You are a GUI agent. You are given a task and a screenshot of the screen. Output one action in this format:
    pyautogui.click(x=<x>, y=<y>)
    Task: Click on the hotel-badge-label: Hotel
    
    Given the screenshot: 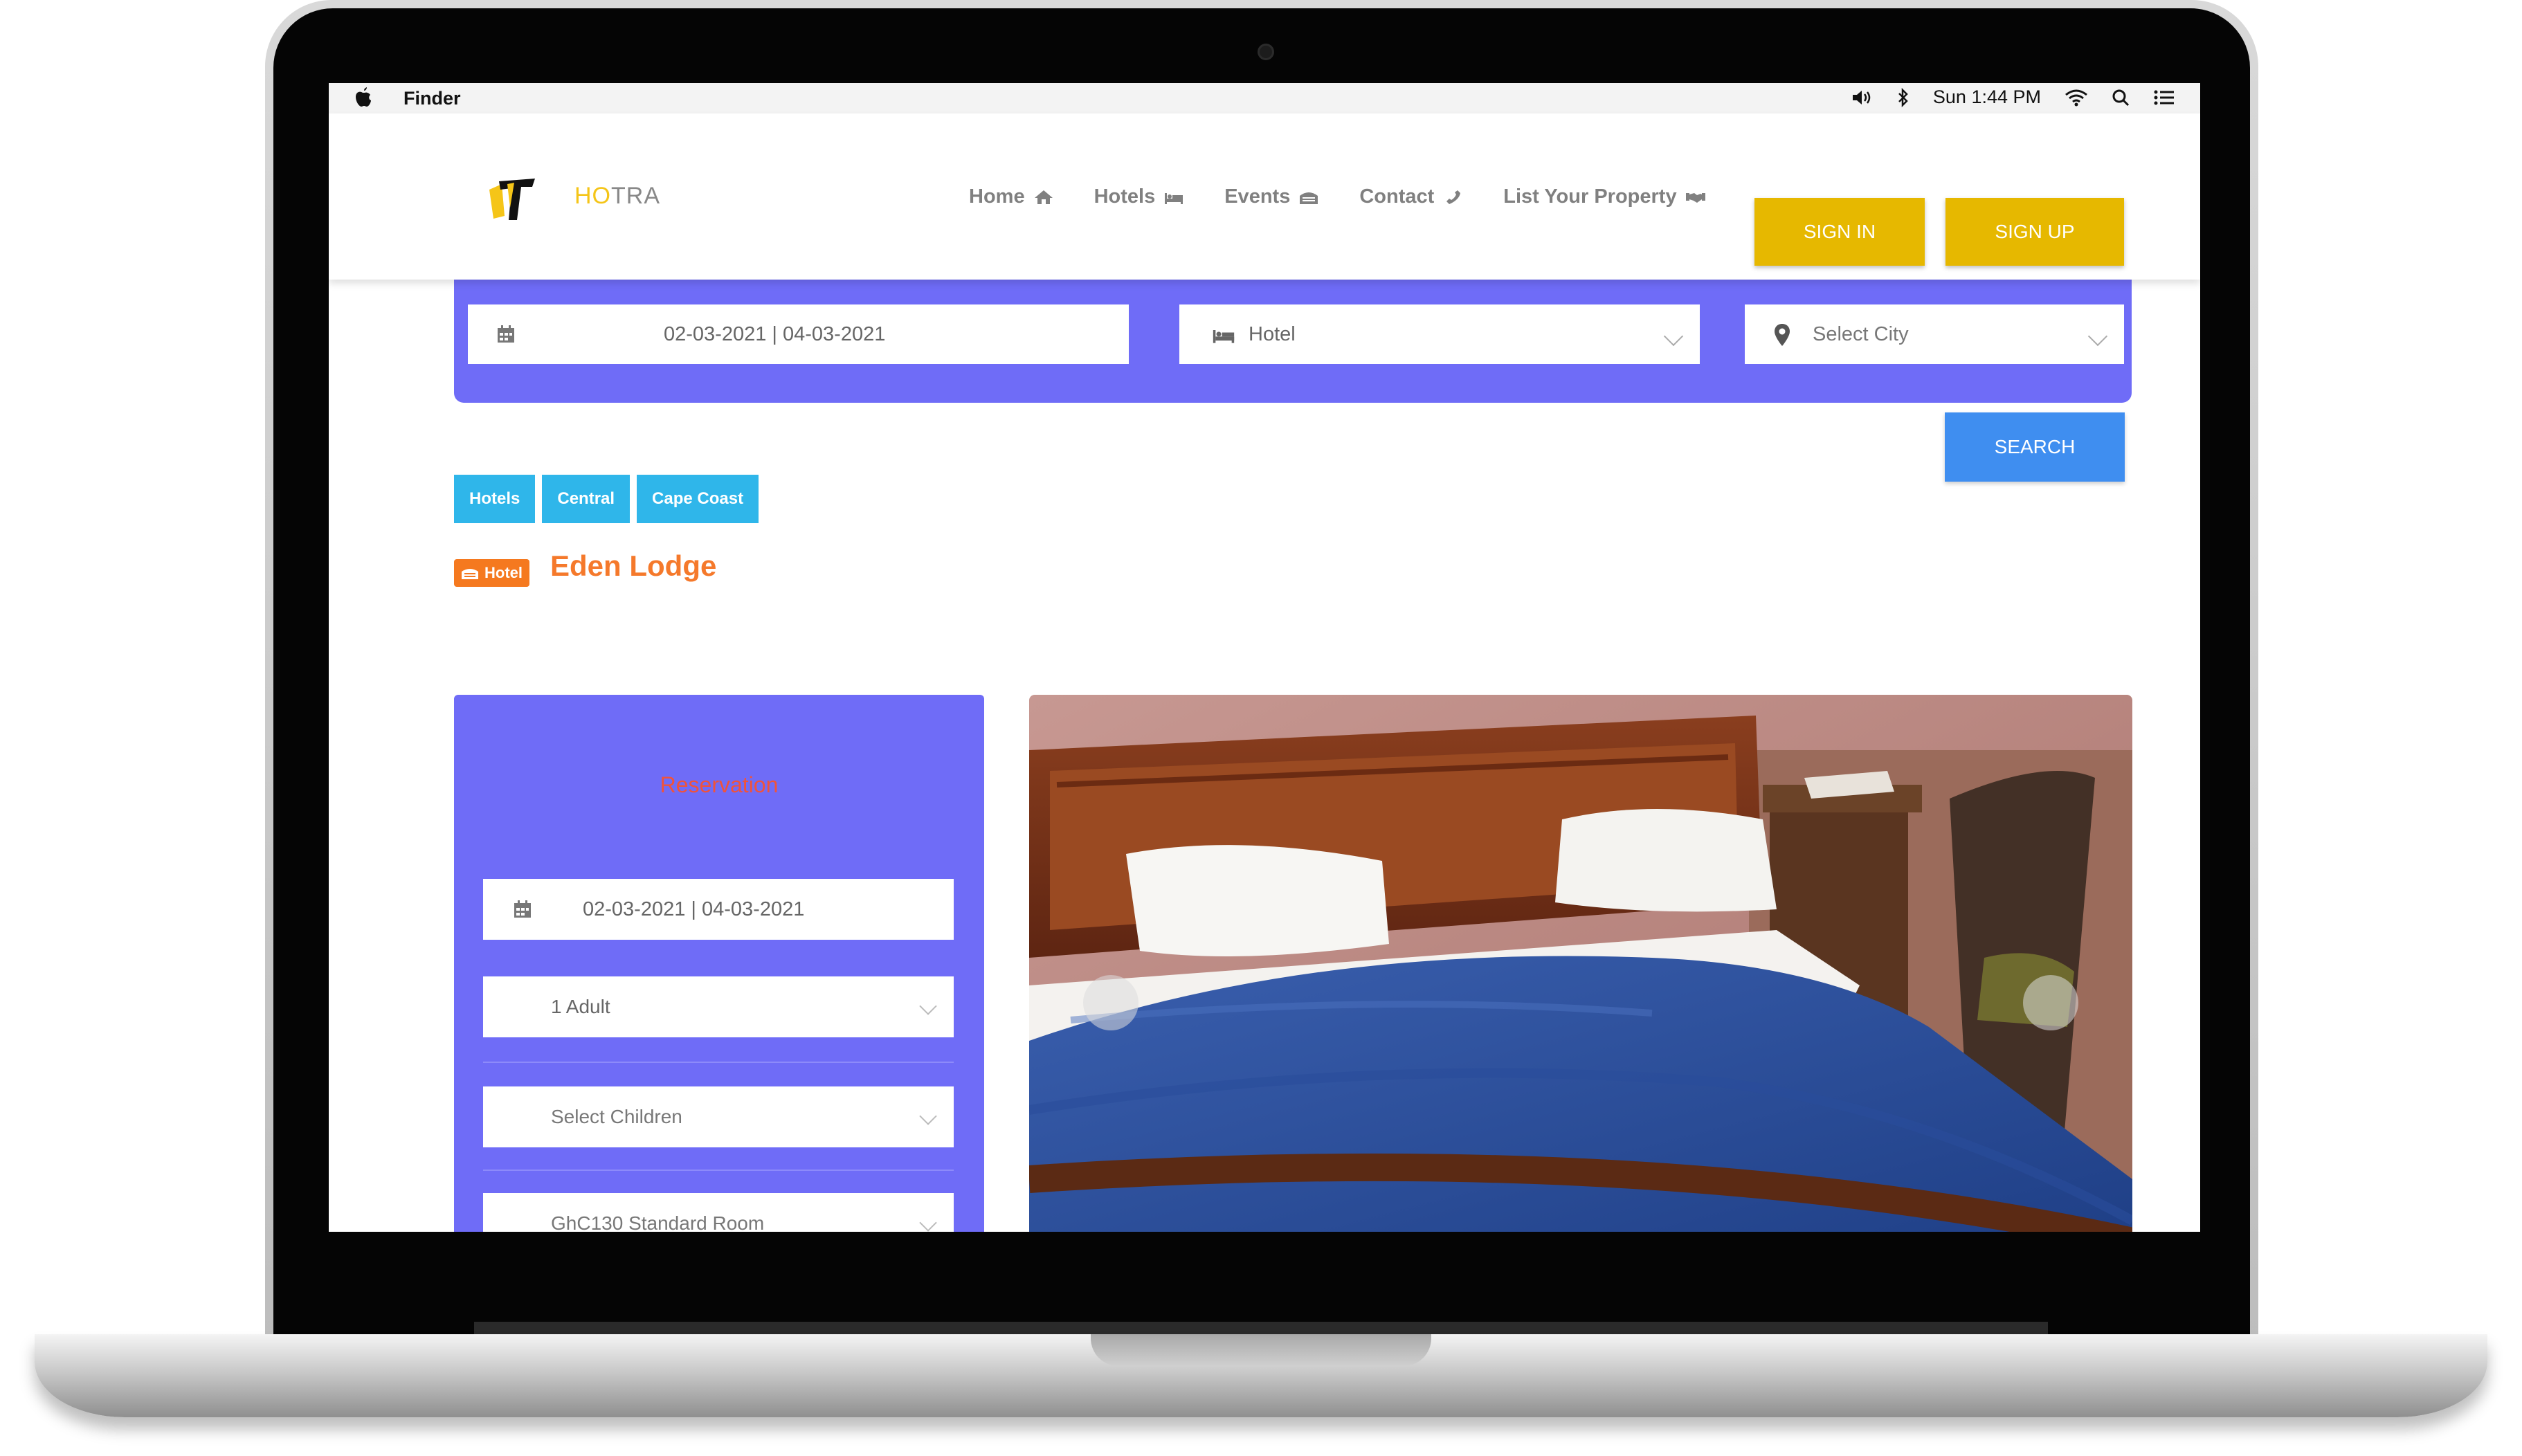 What is the action you would take?
    pyautogui.click(x=503, y=572)
    